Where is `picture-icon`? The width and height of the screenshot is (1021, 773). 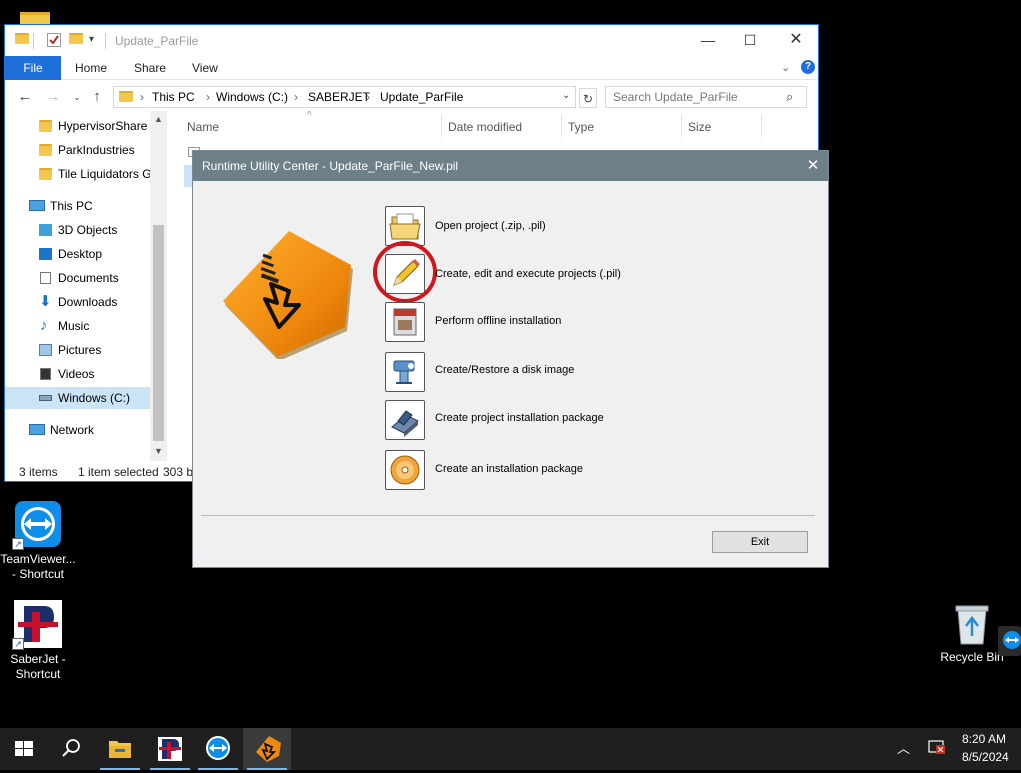 picture-icon is located at coordinates (45, 350).